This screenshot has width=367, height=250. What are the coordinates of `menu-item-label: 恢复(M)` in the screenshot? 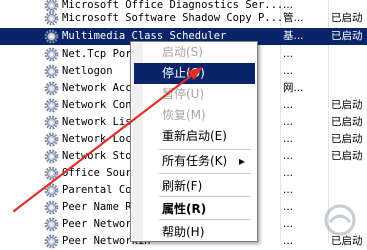 It's located at (184, 115).